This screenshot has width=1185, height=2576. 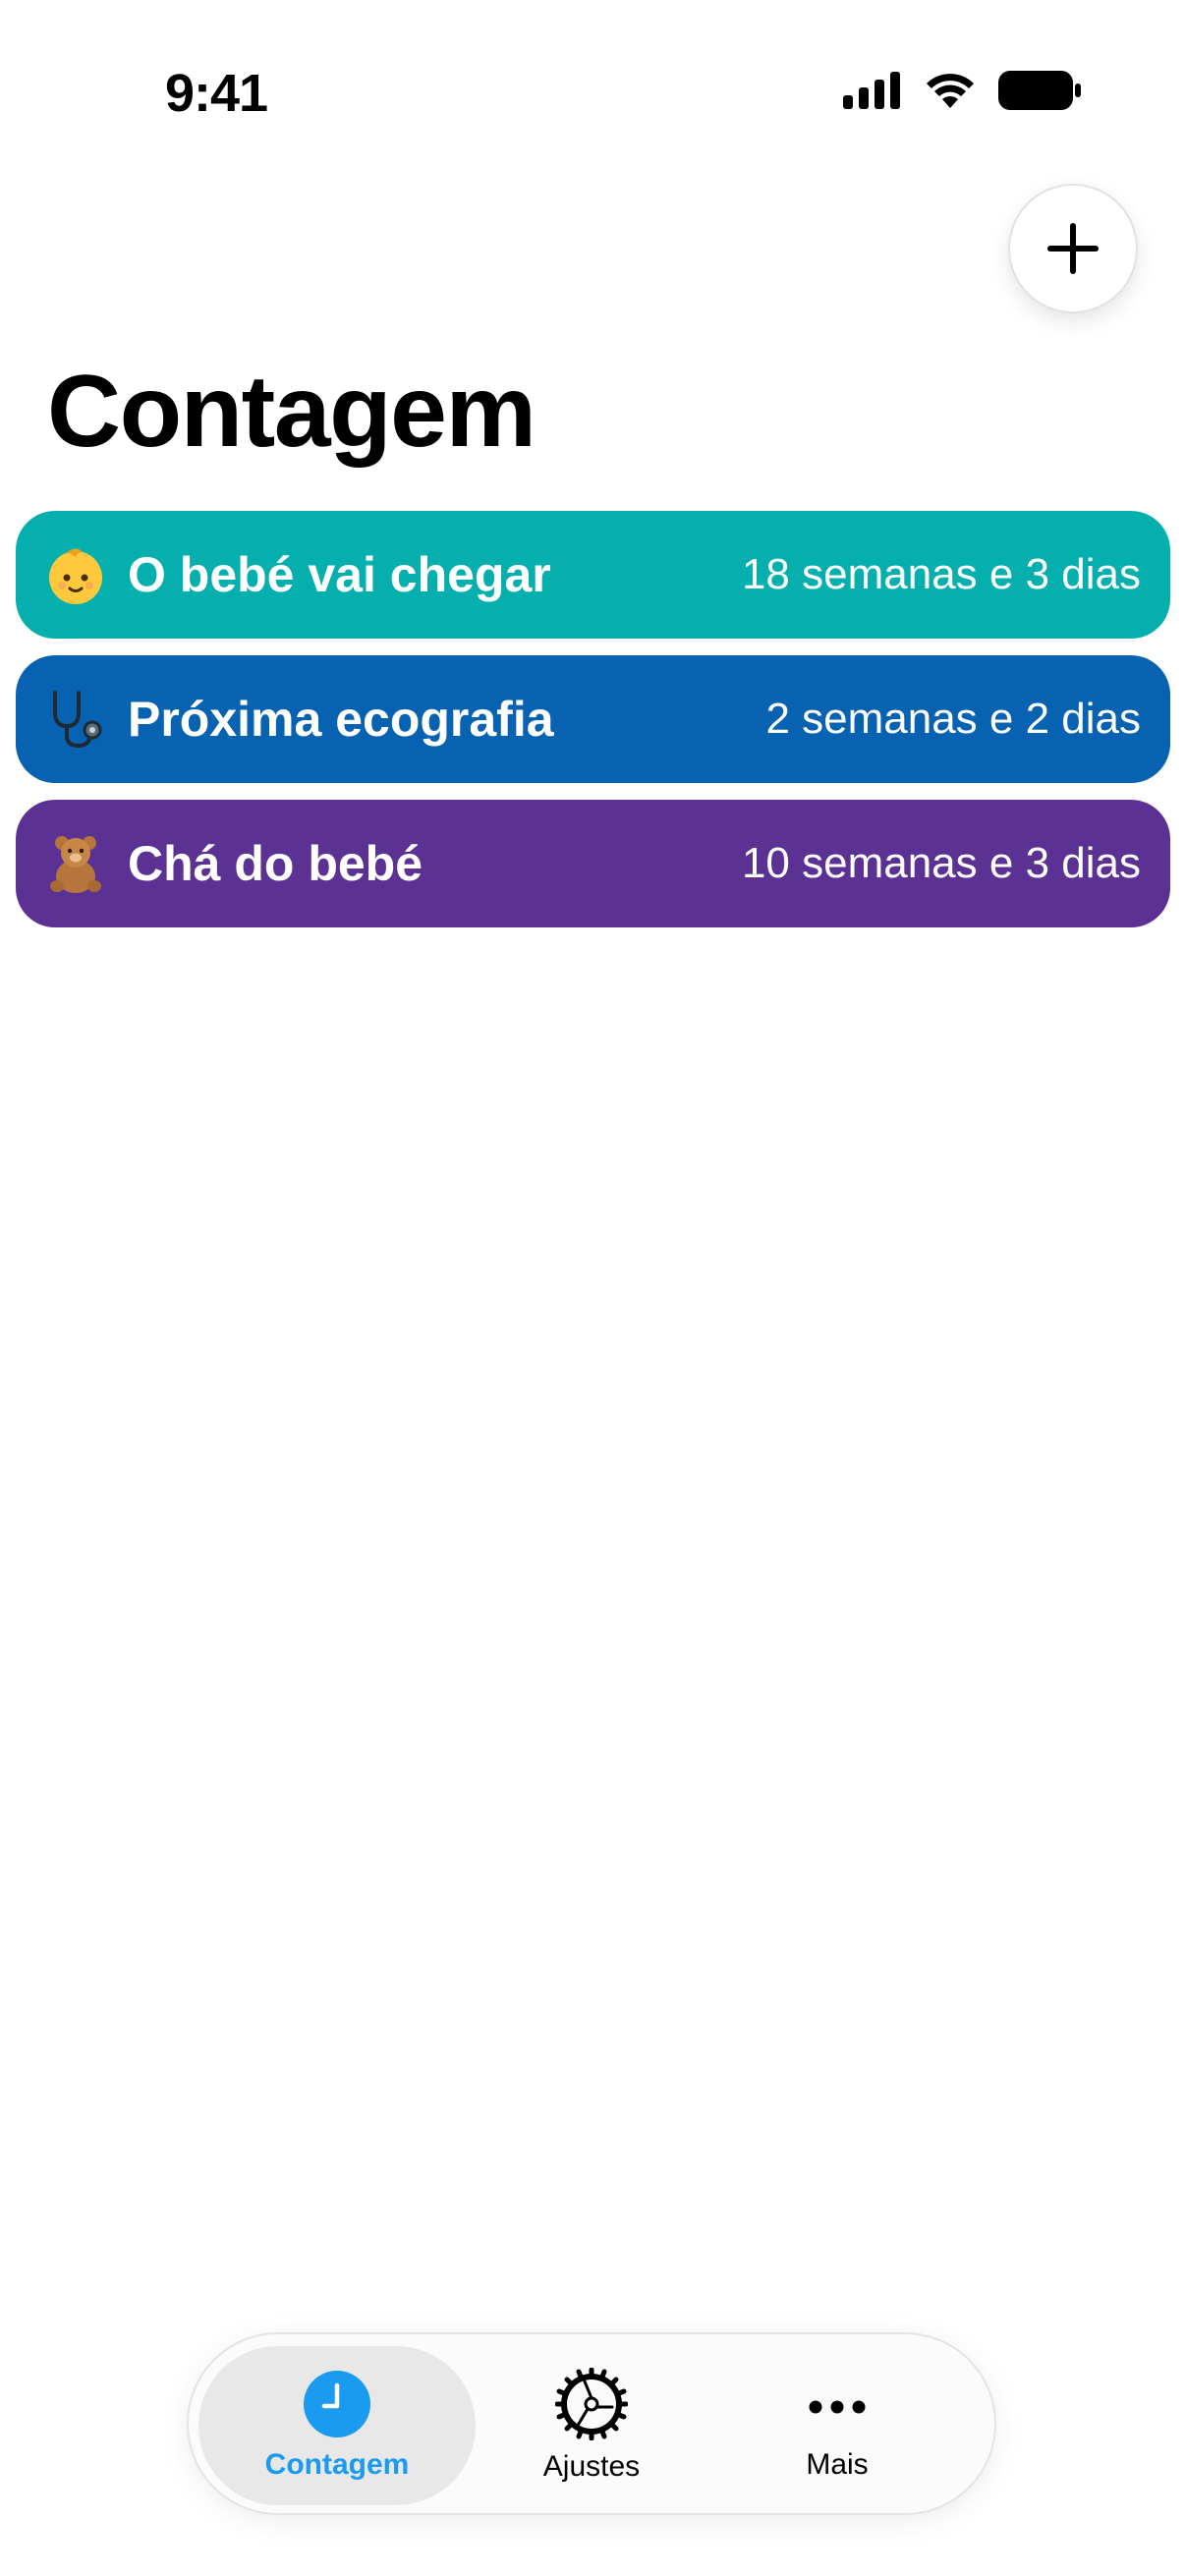 What do you see at coordinates (1040, 90) in the screenshot?
I see `battery-icon` at bounding box center [1040, 90].